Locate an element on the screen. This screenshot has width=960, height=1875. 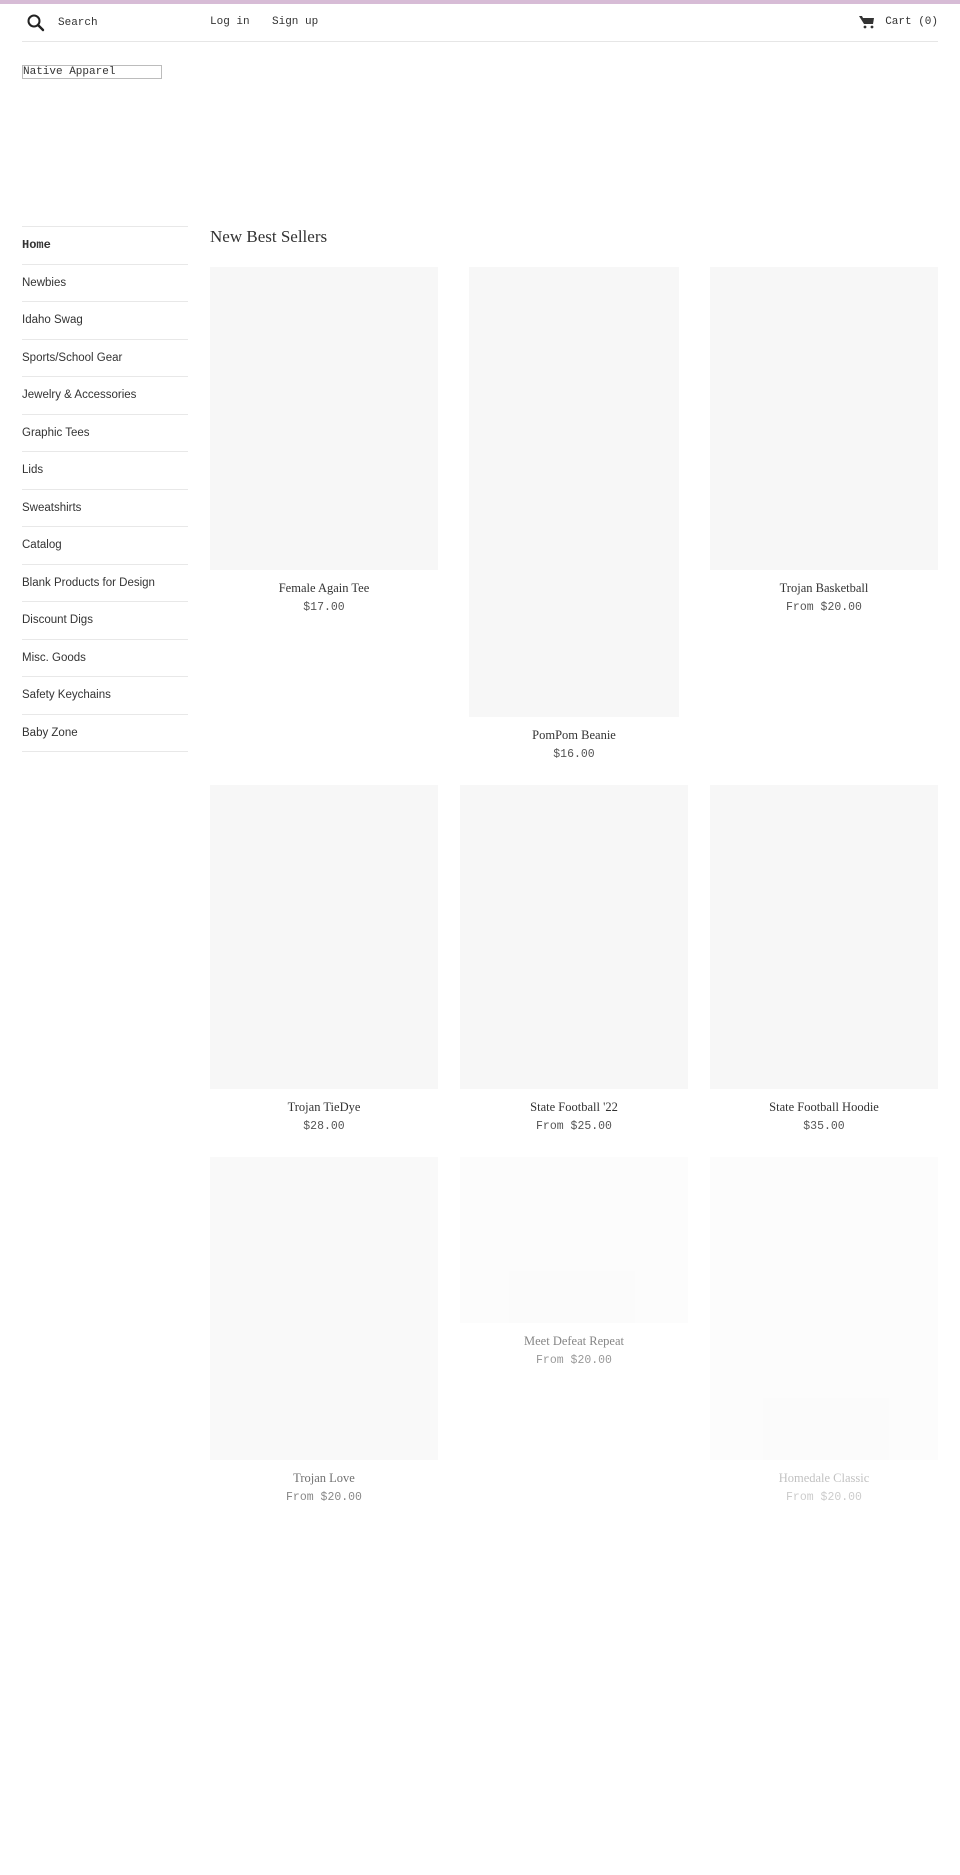
sidebar-item-jewelry-accessories: Jewelry & Accessories is located at coordinates (105, 396).